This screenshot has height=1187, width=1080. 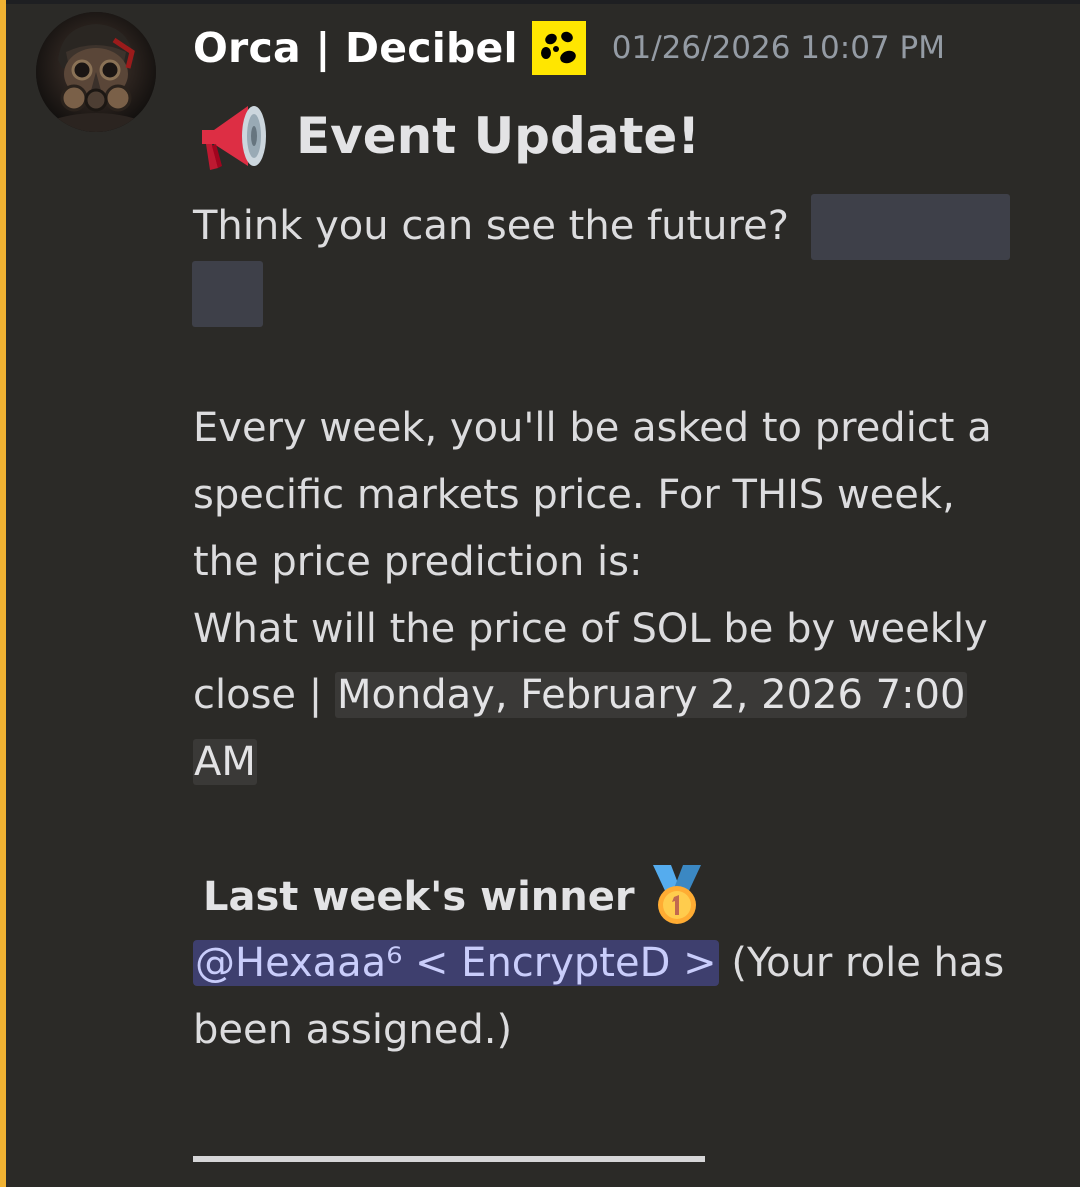 I want to click on body-text: Every week, you'll be asked to predict a, so click(x=592, y=428).